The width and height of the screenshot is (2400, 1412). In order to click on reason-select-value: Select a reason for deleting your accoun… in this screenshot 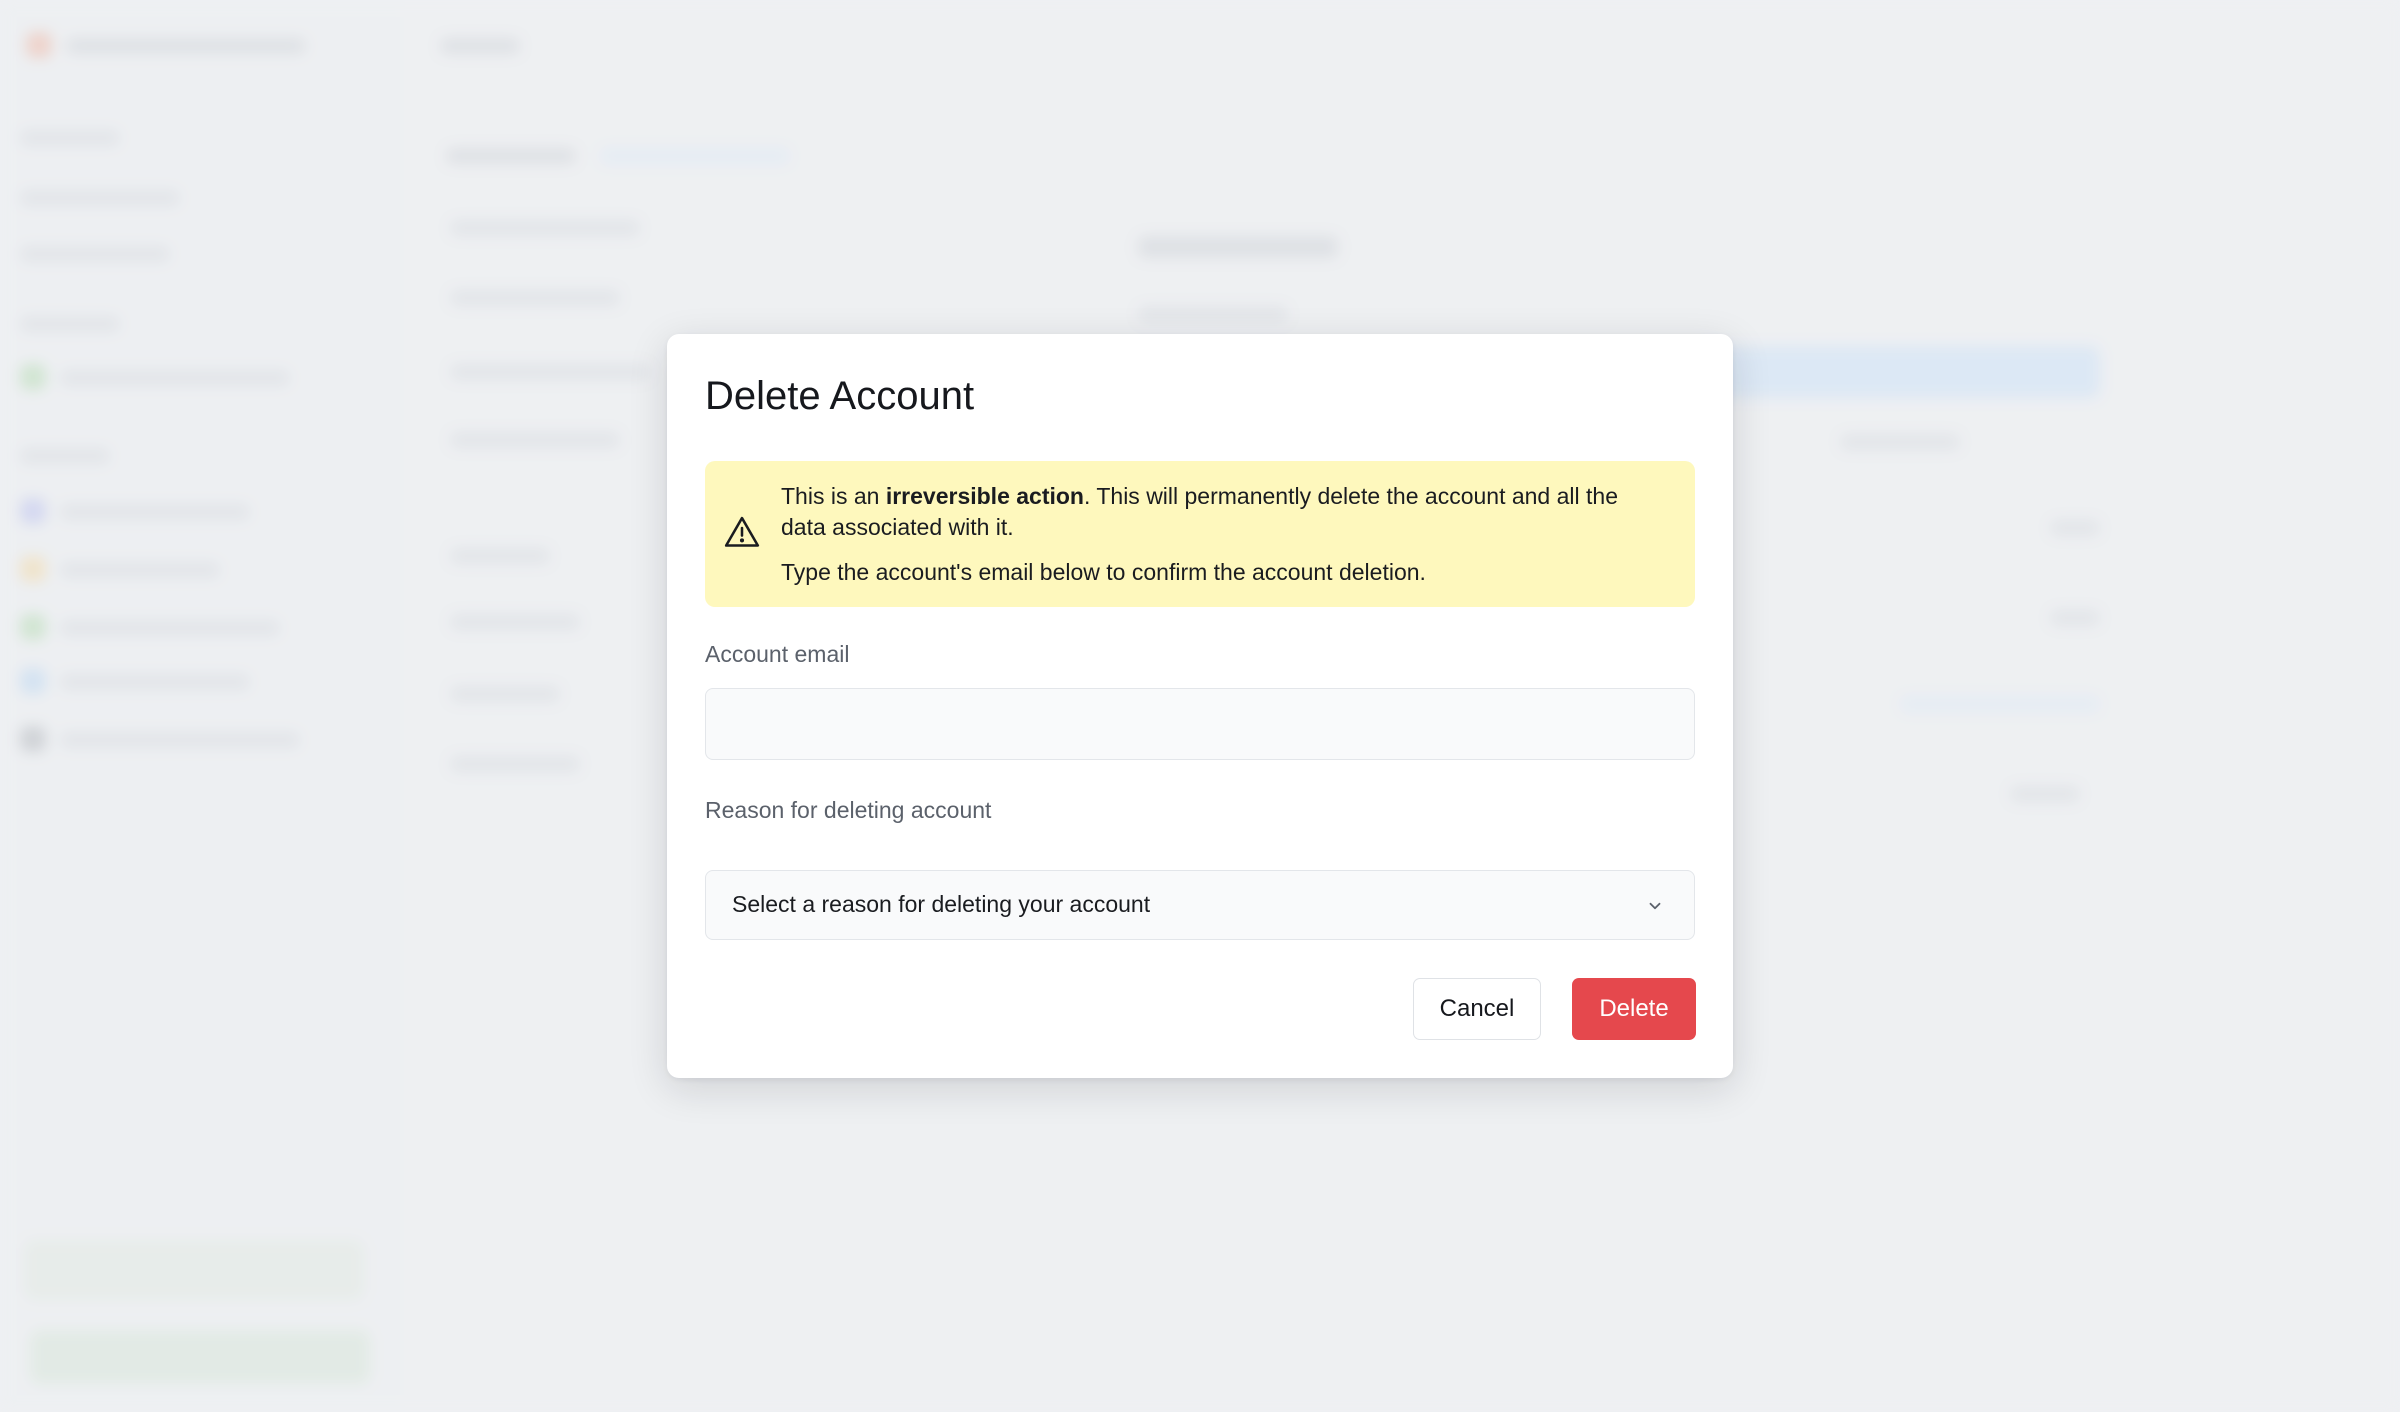, I will do `click(941, 904)`.